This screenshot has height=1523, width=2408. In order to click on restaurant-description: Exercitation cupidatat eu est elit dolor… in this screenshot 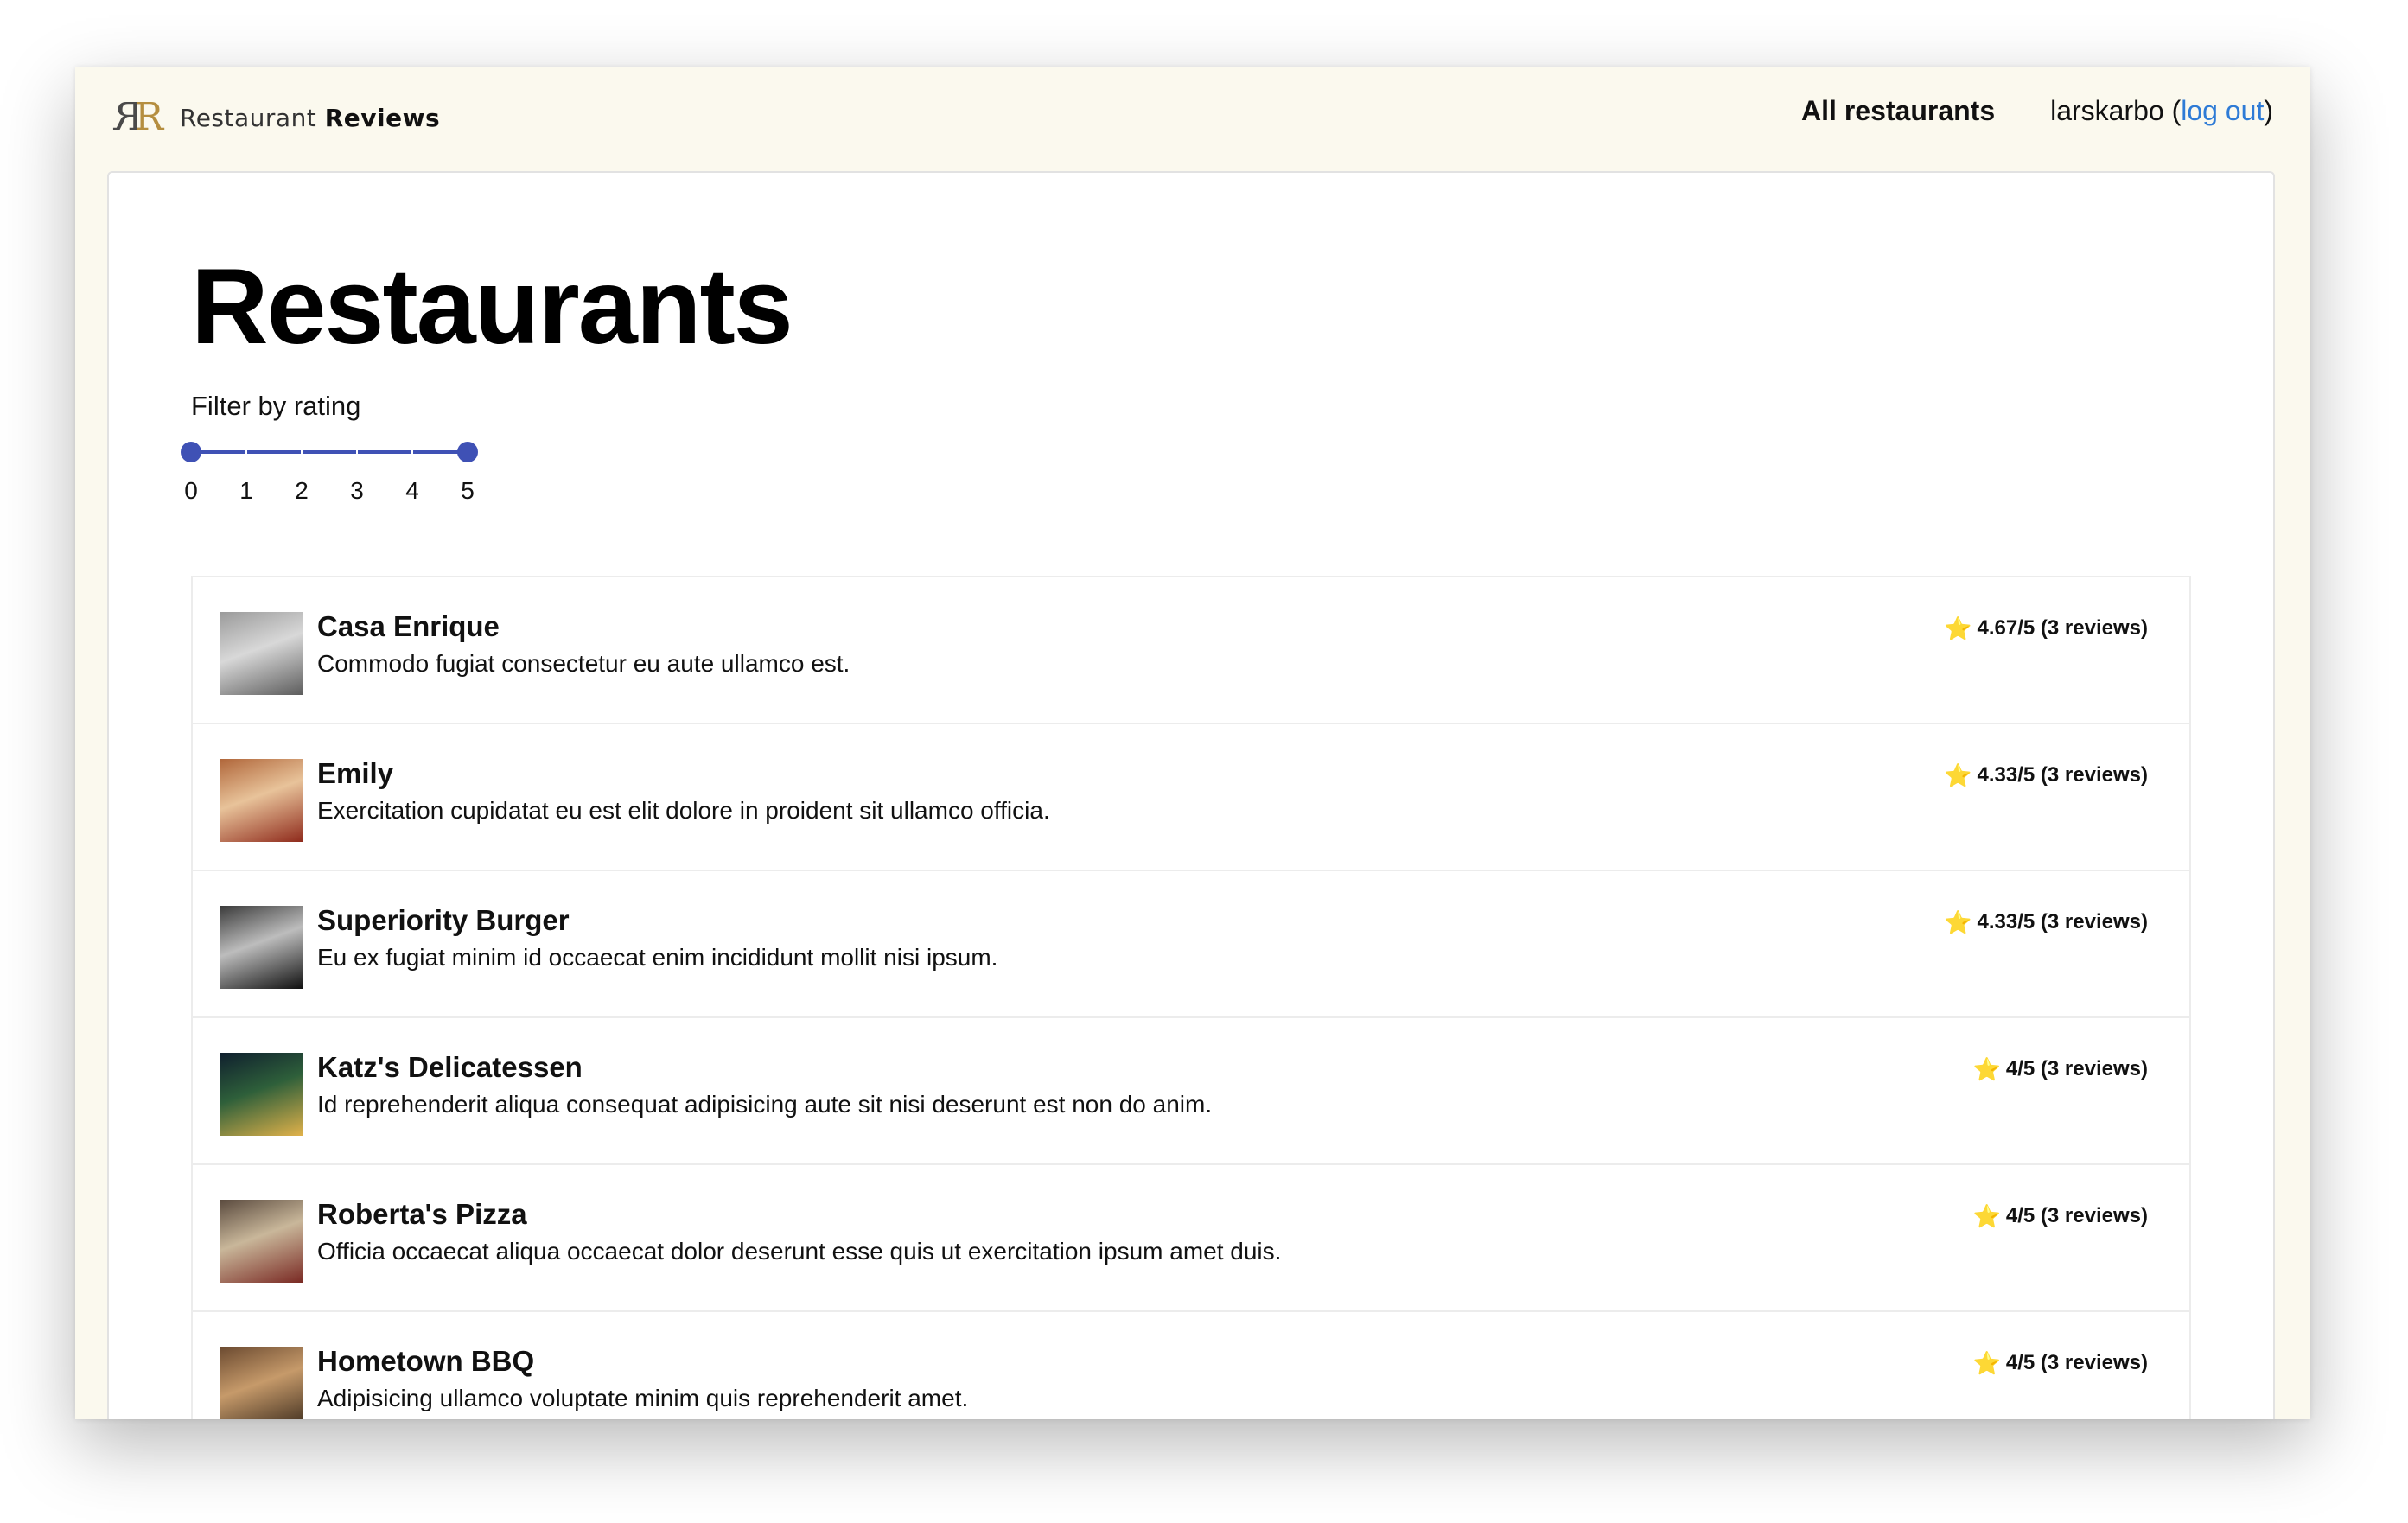, I will do `click(683, 810)`.